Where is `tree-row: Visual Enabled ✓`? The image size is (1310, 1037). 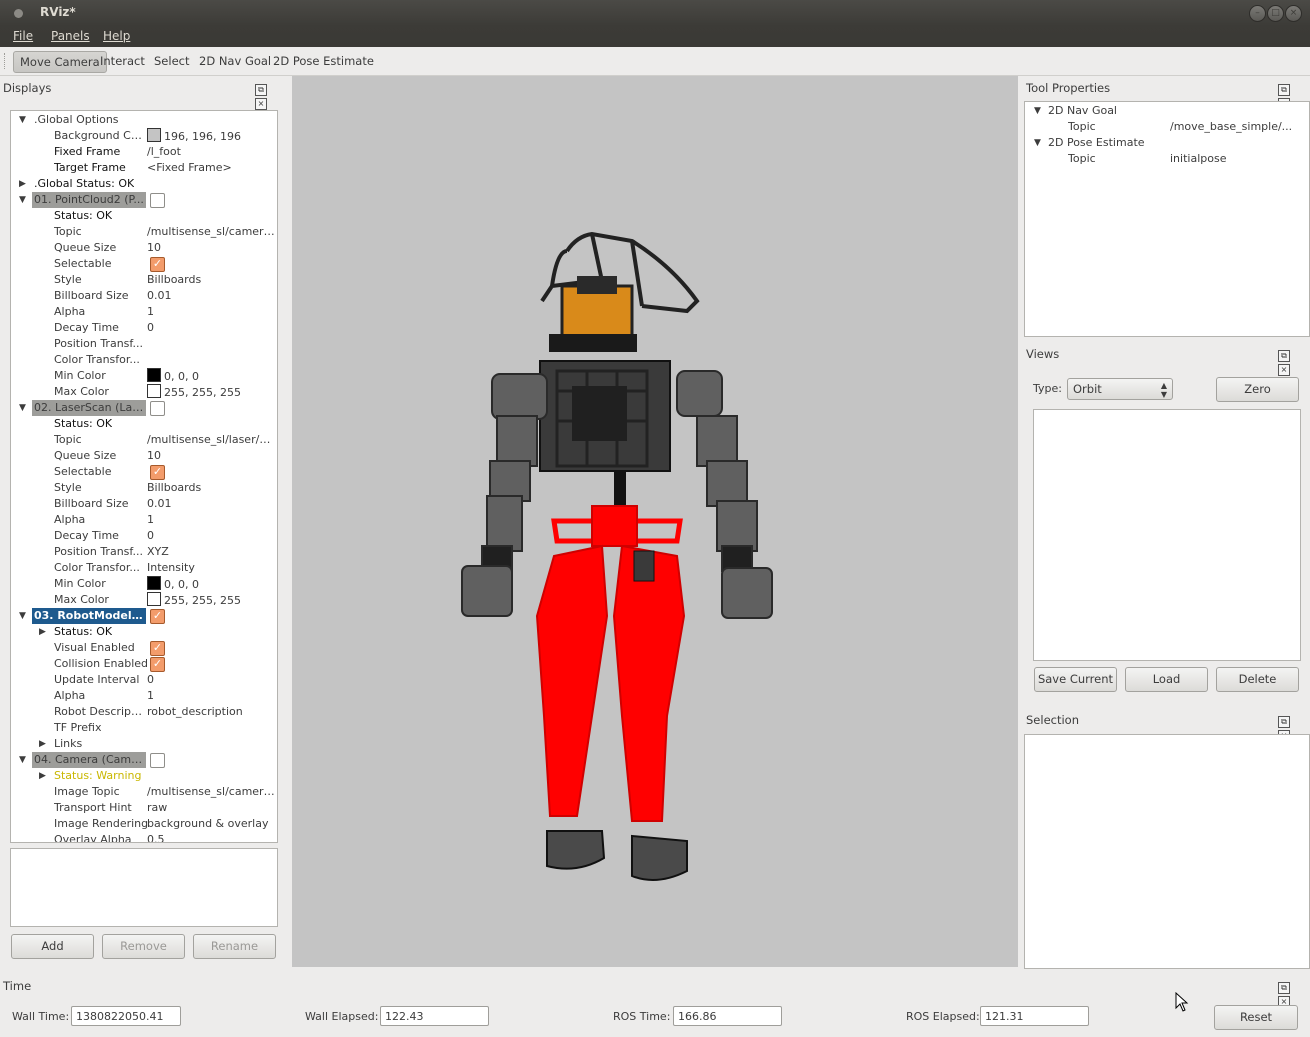 tree-row: Visual Enabled ✓ is located at coordinates (144, 648).